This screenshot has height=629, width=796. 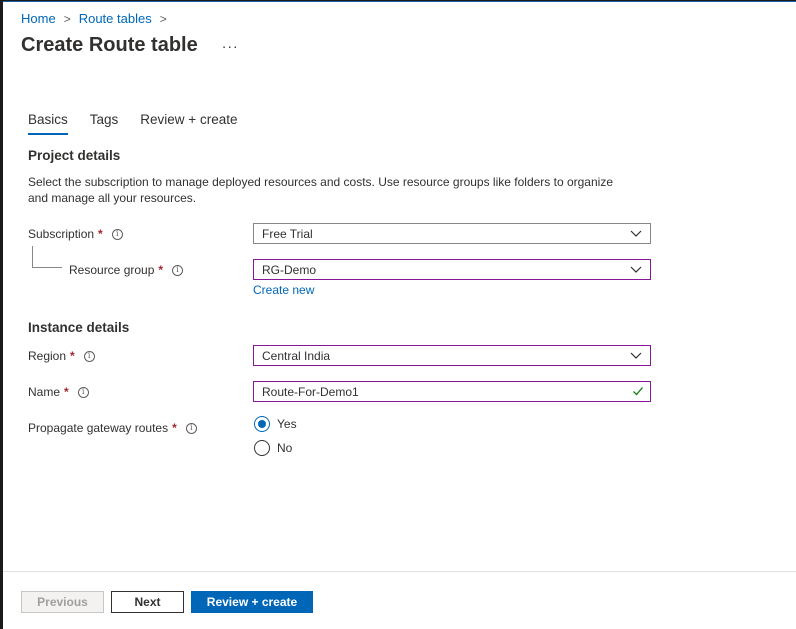 What do you see at coordinates (638, 391) in the screenshot?
I see `checkmark-icon` at bounding box center [638, 391].